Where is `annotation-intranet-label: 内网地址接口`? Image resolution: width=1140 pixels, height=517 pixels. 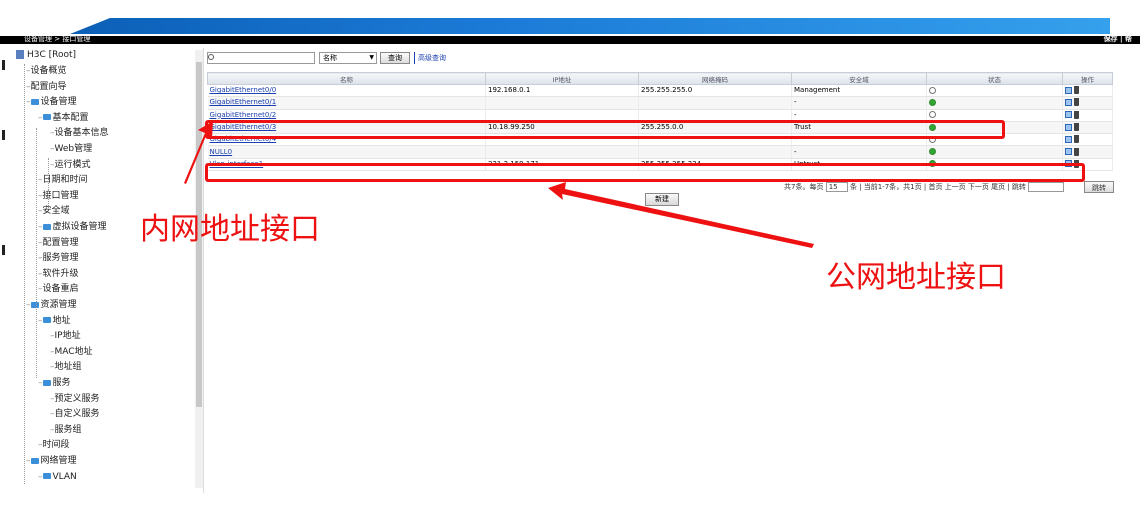
annotation-intranet-label: 内网地址接口 is located at coordinates (230, 229).